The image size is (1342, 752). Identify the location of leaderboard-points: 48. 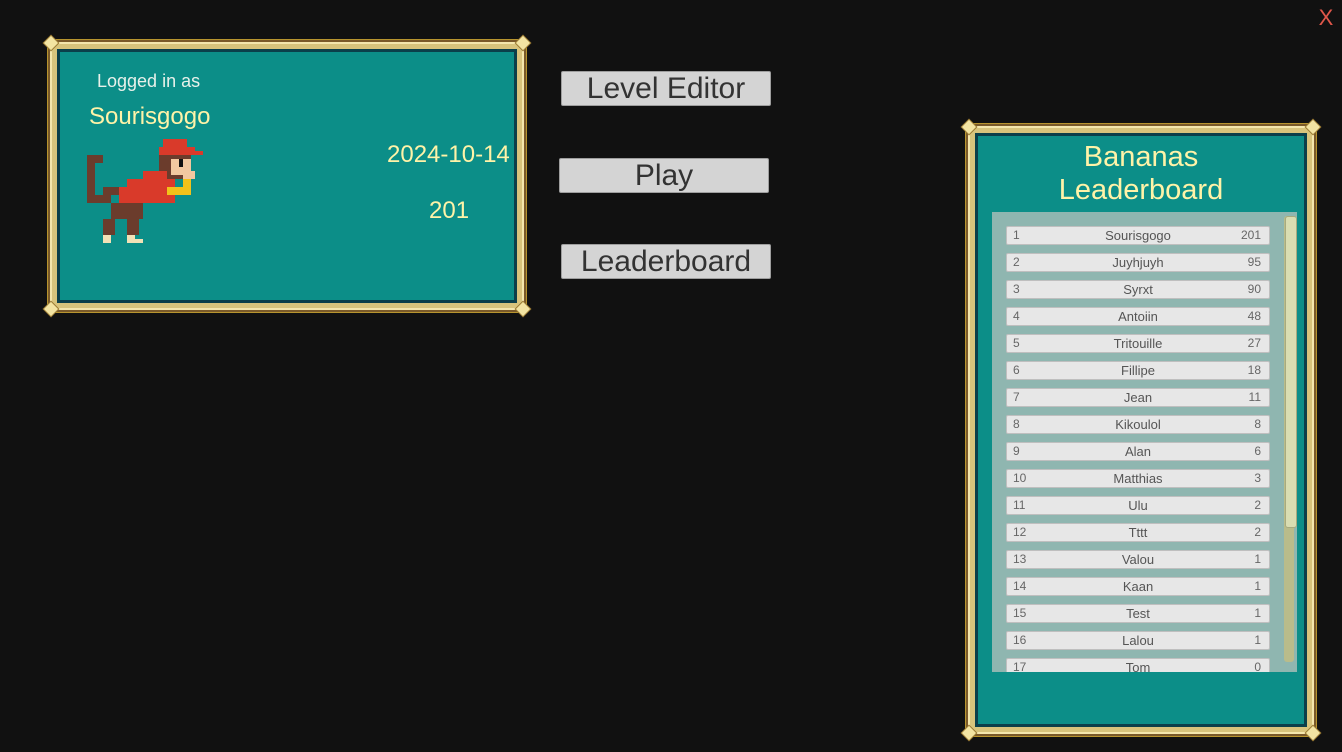
(1254, 316).